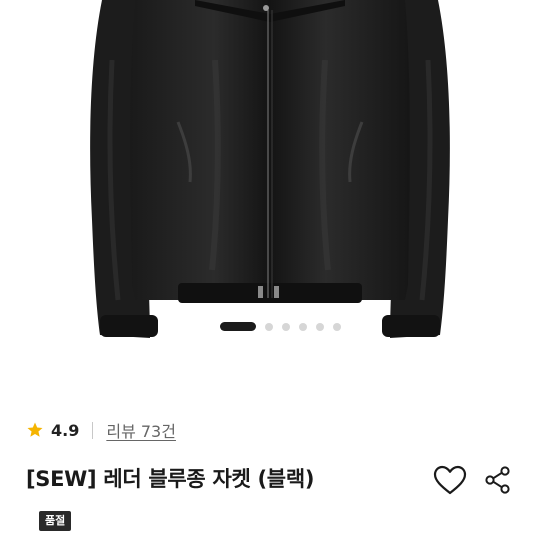  I want to click on heart-icon, so click(450, 480).